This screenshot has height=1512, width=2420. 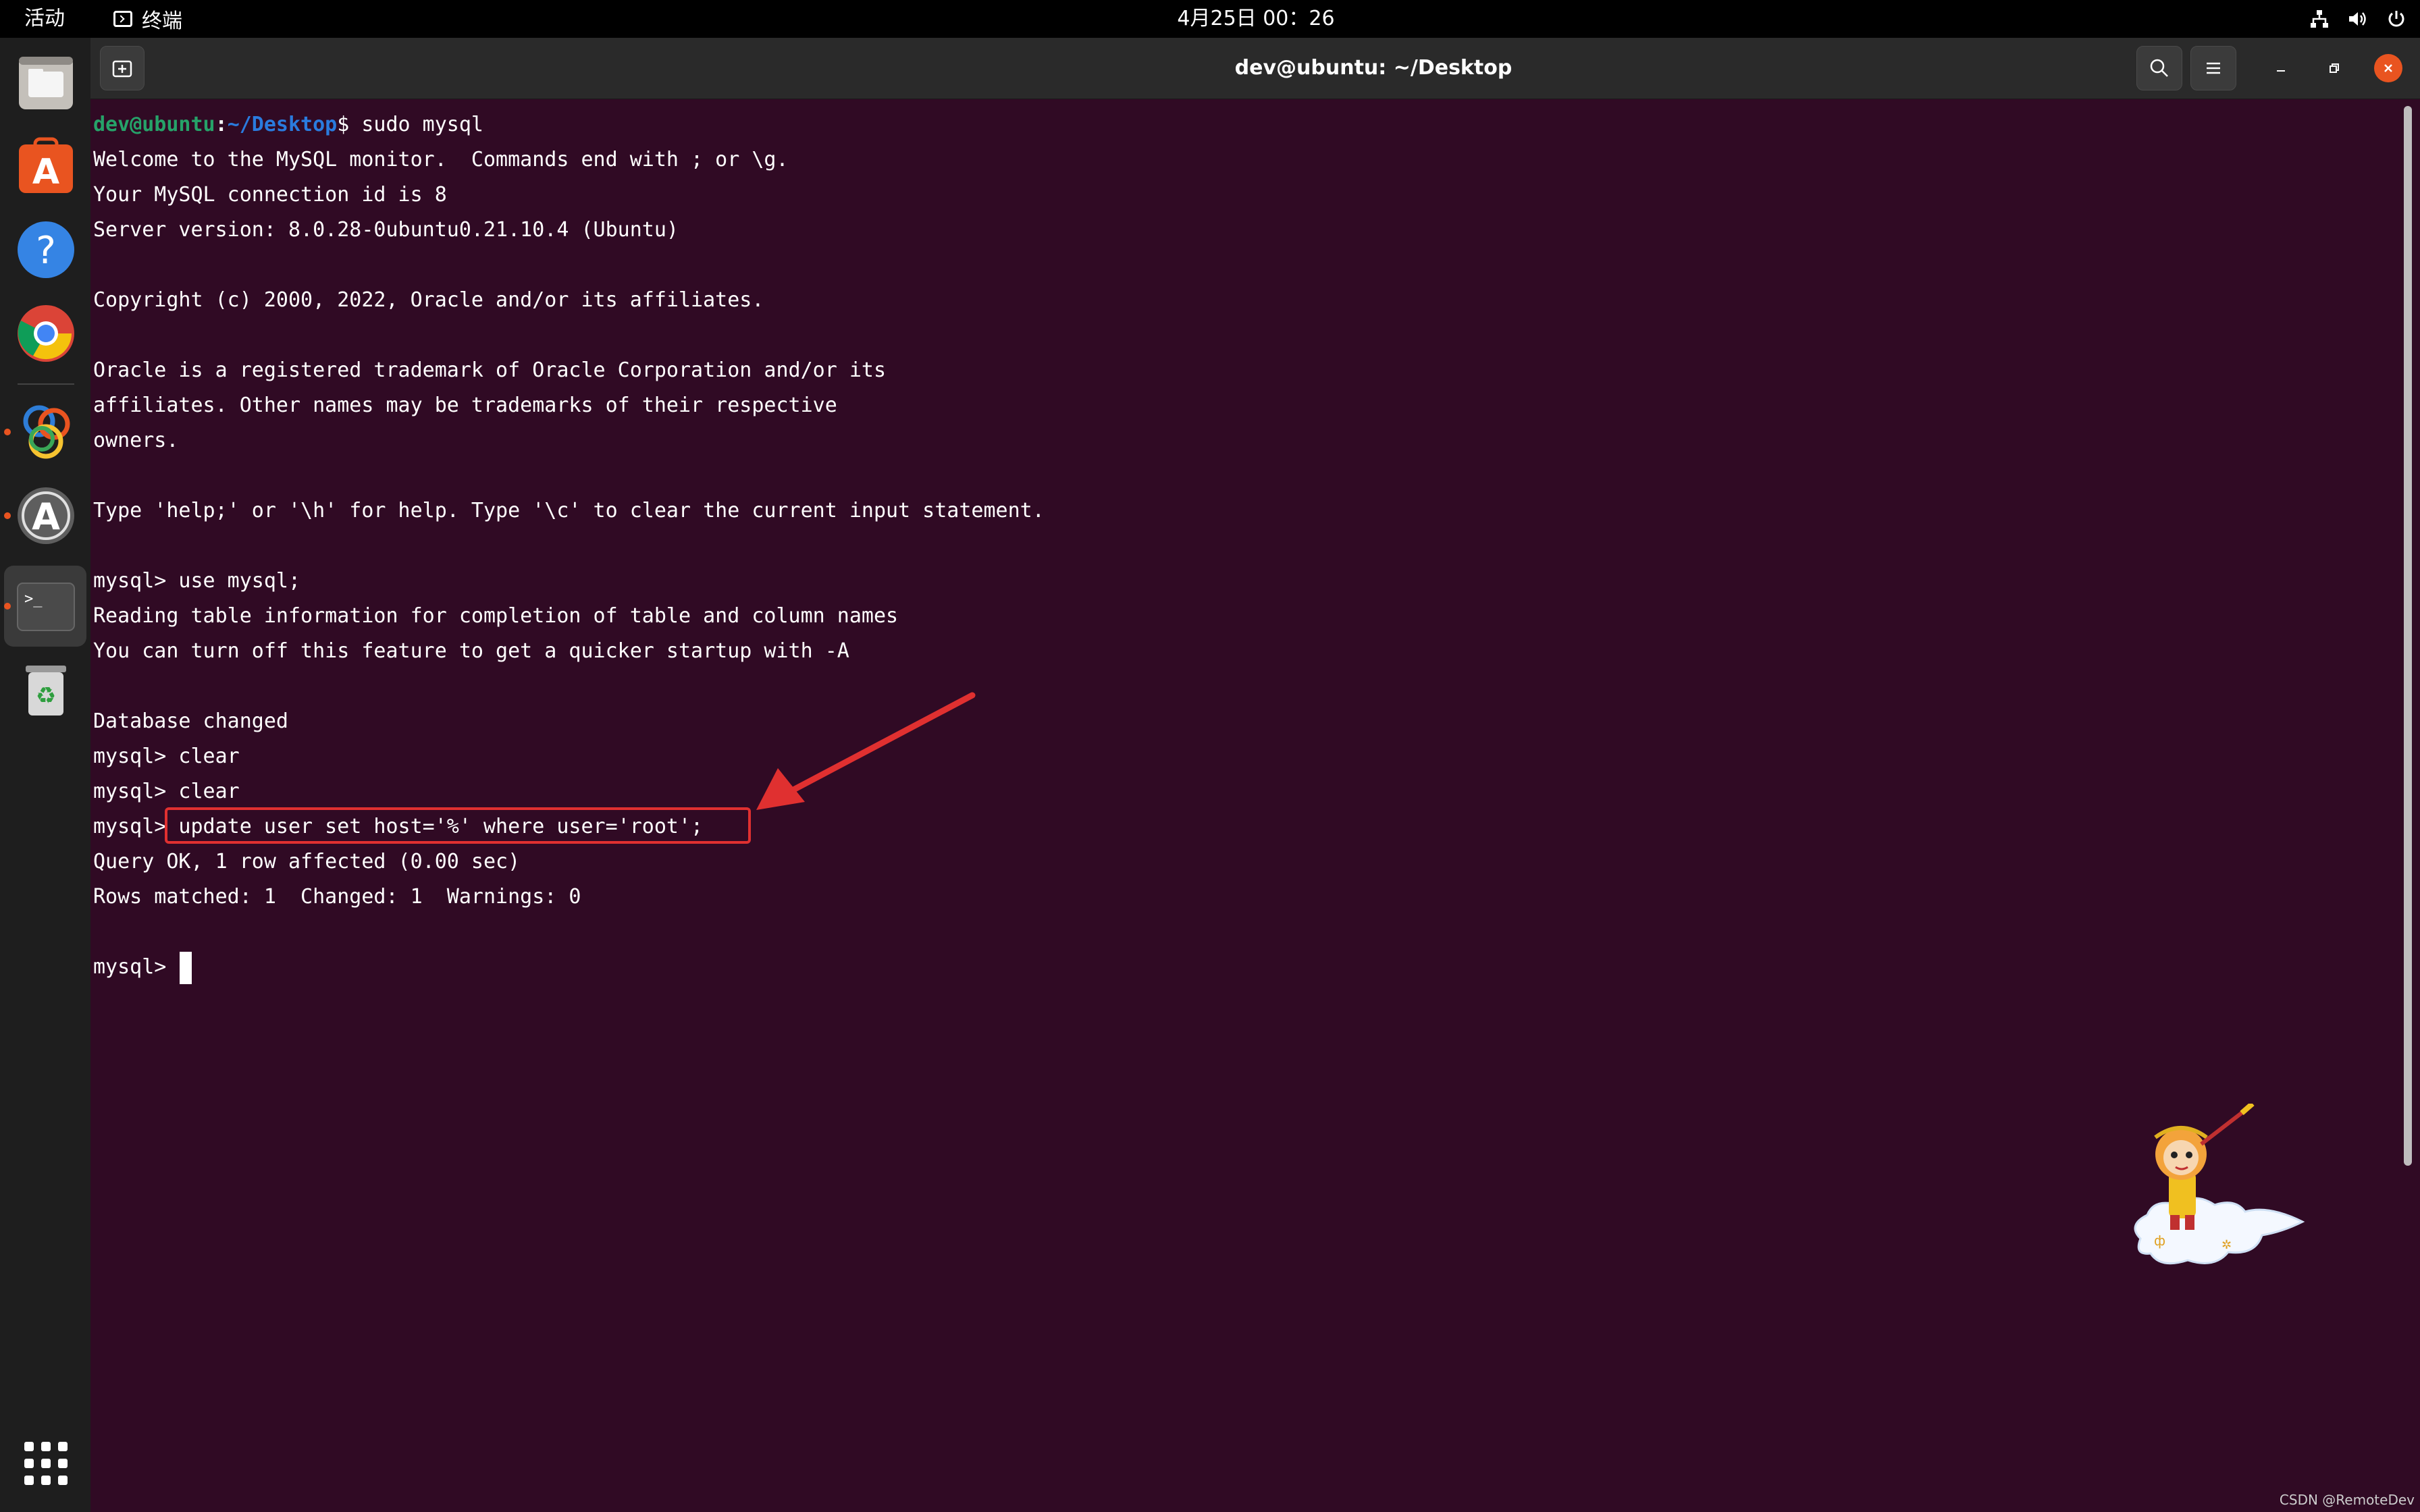 I want to click on restore-icon, so click(x=2334, y=68).